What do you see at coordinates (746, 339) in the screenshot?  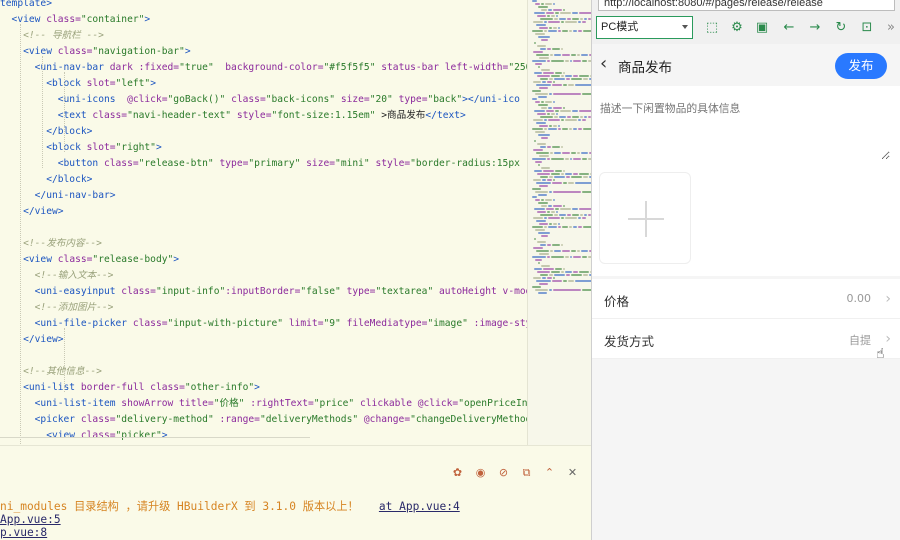 I see `delivery-method-list-item: 发货方式 自提 ›` at bounding box center [746, 339].